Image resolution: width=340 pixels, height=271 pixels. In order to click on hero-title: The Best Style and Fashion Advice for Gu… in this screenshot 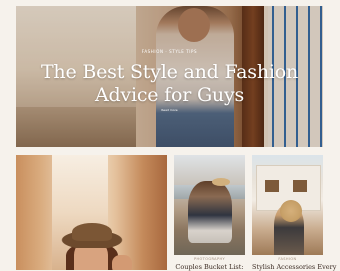, I will do `click(169, 84)`.